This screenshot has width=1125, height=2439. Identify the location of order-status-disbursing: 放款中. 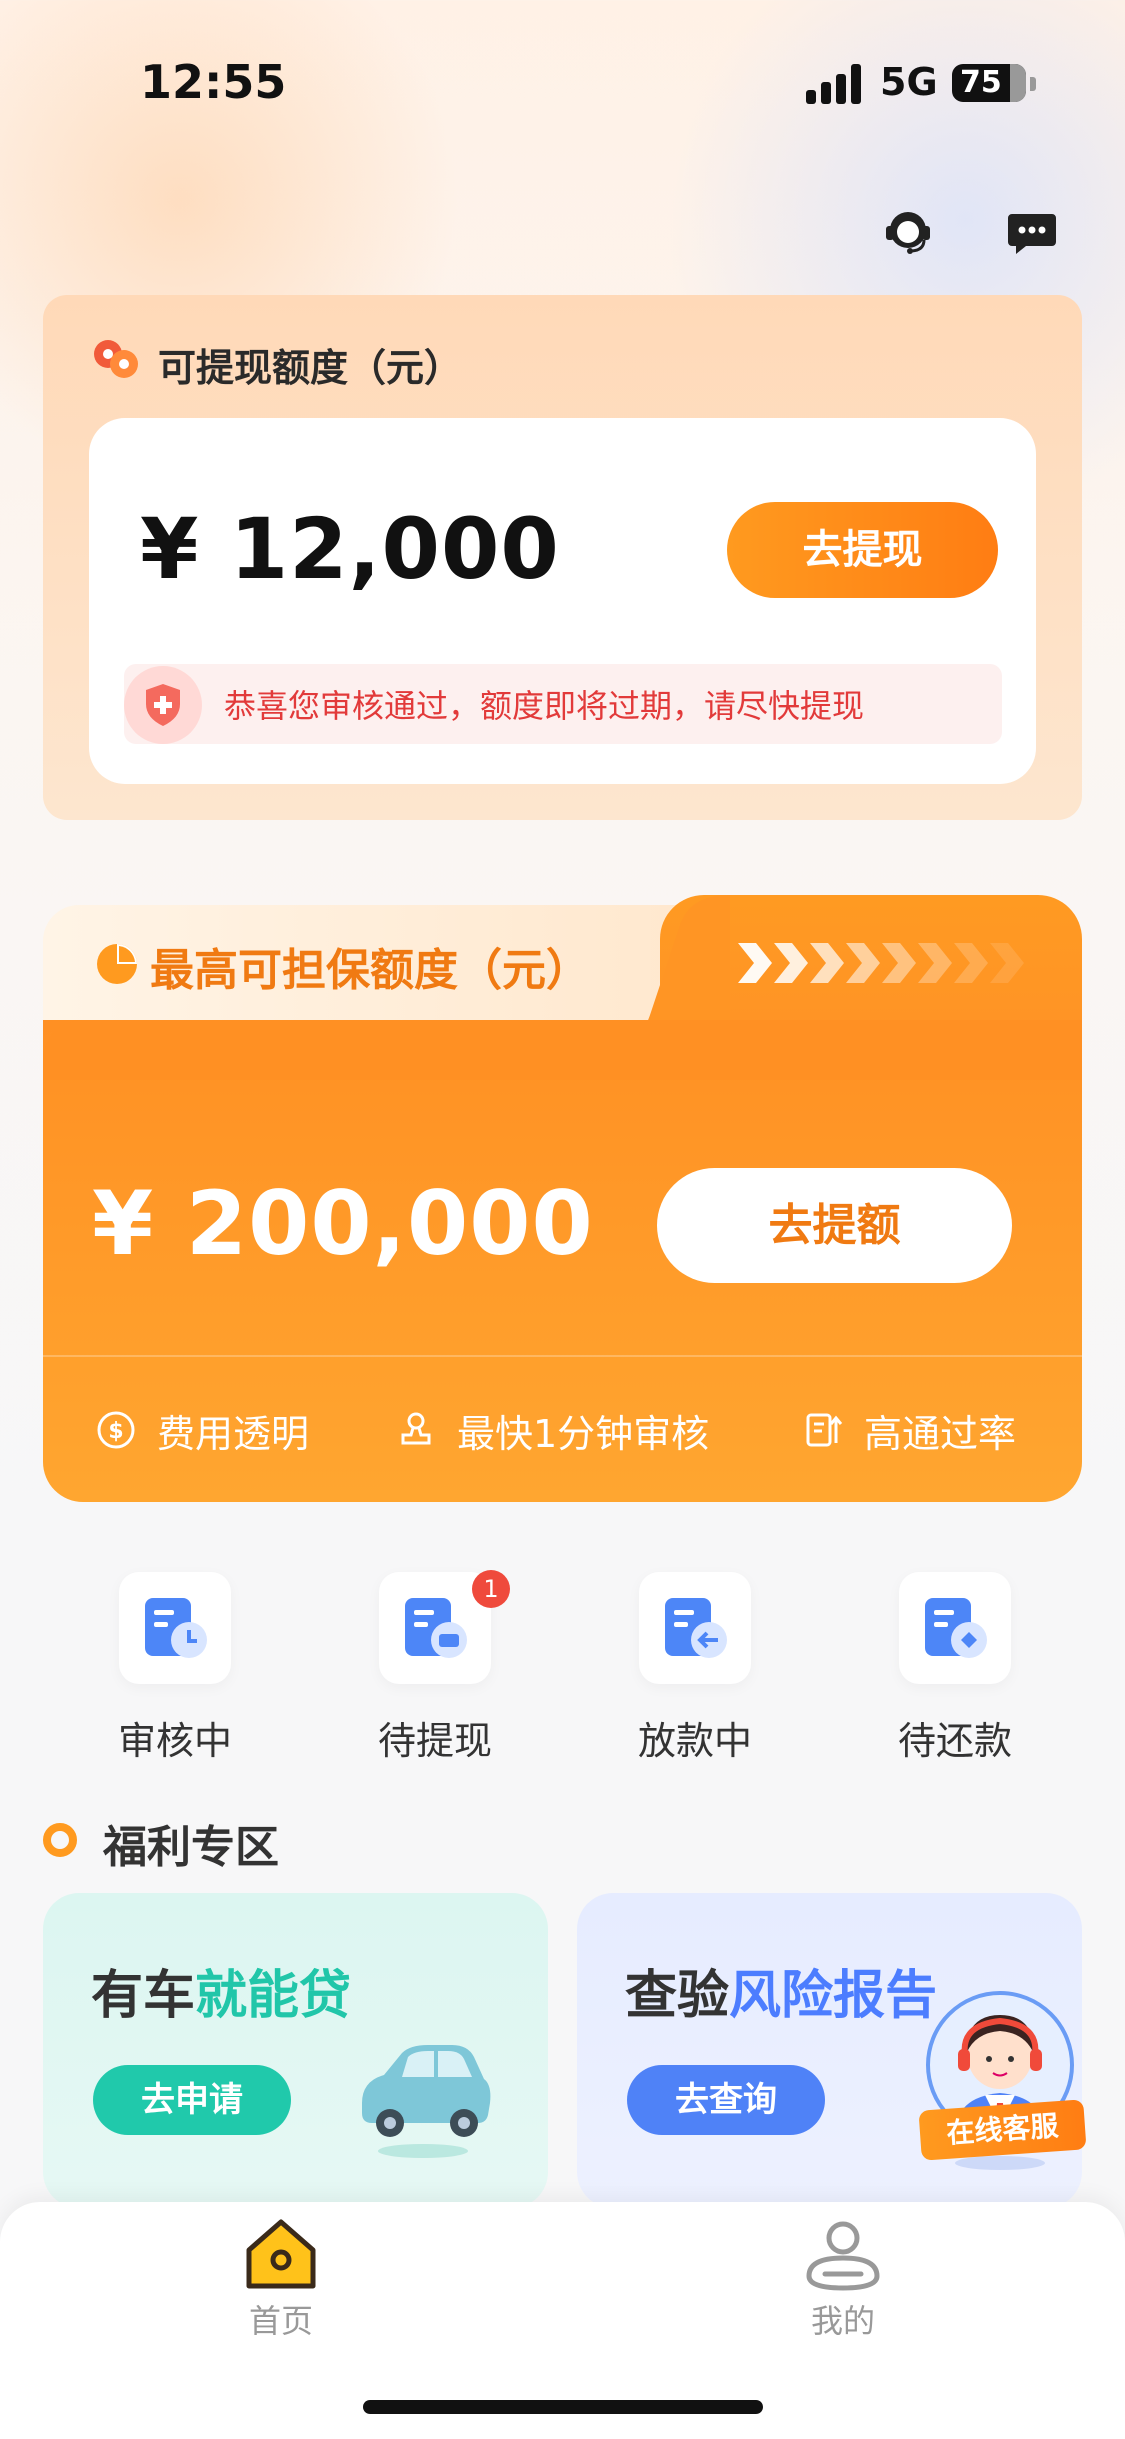
(690, 1667).